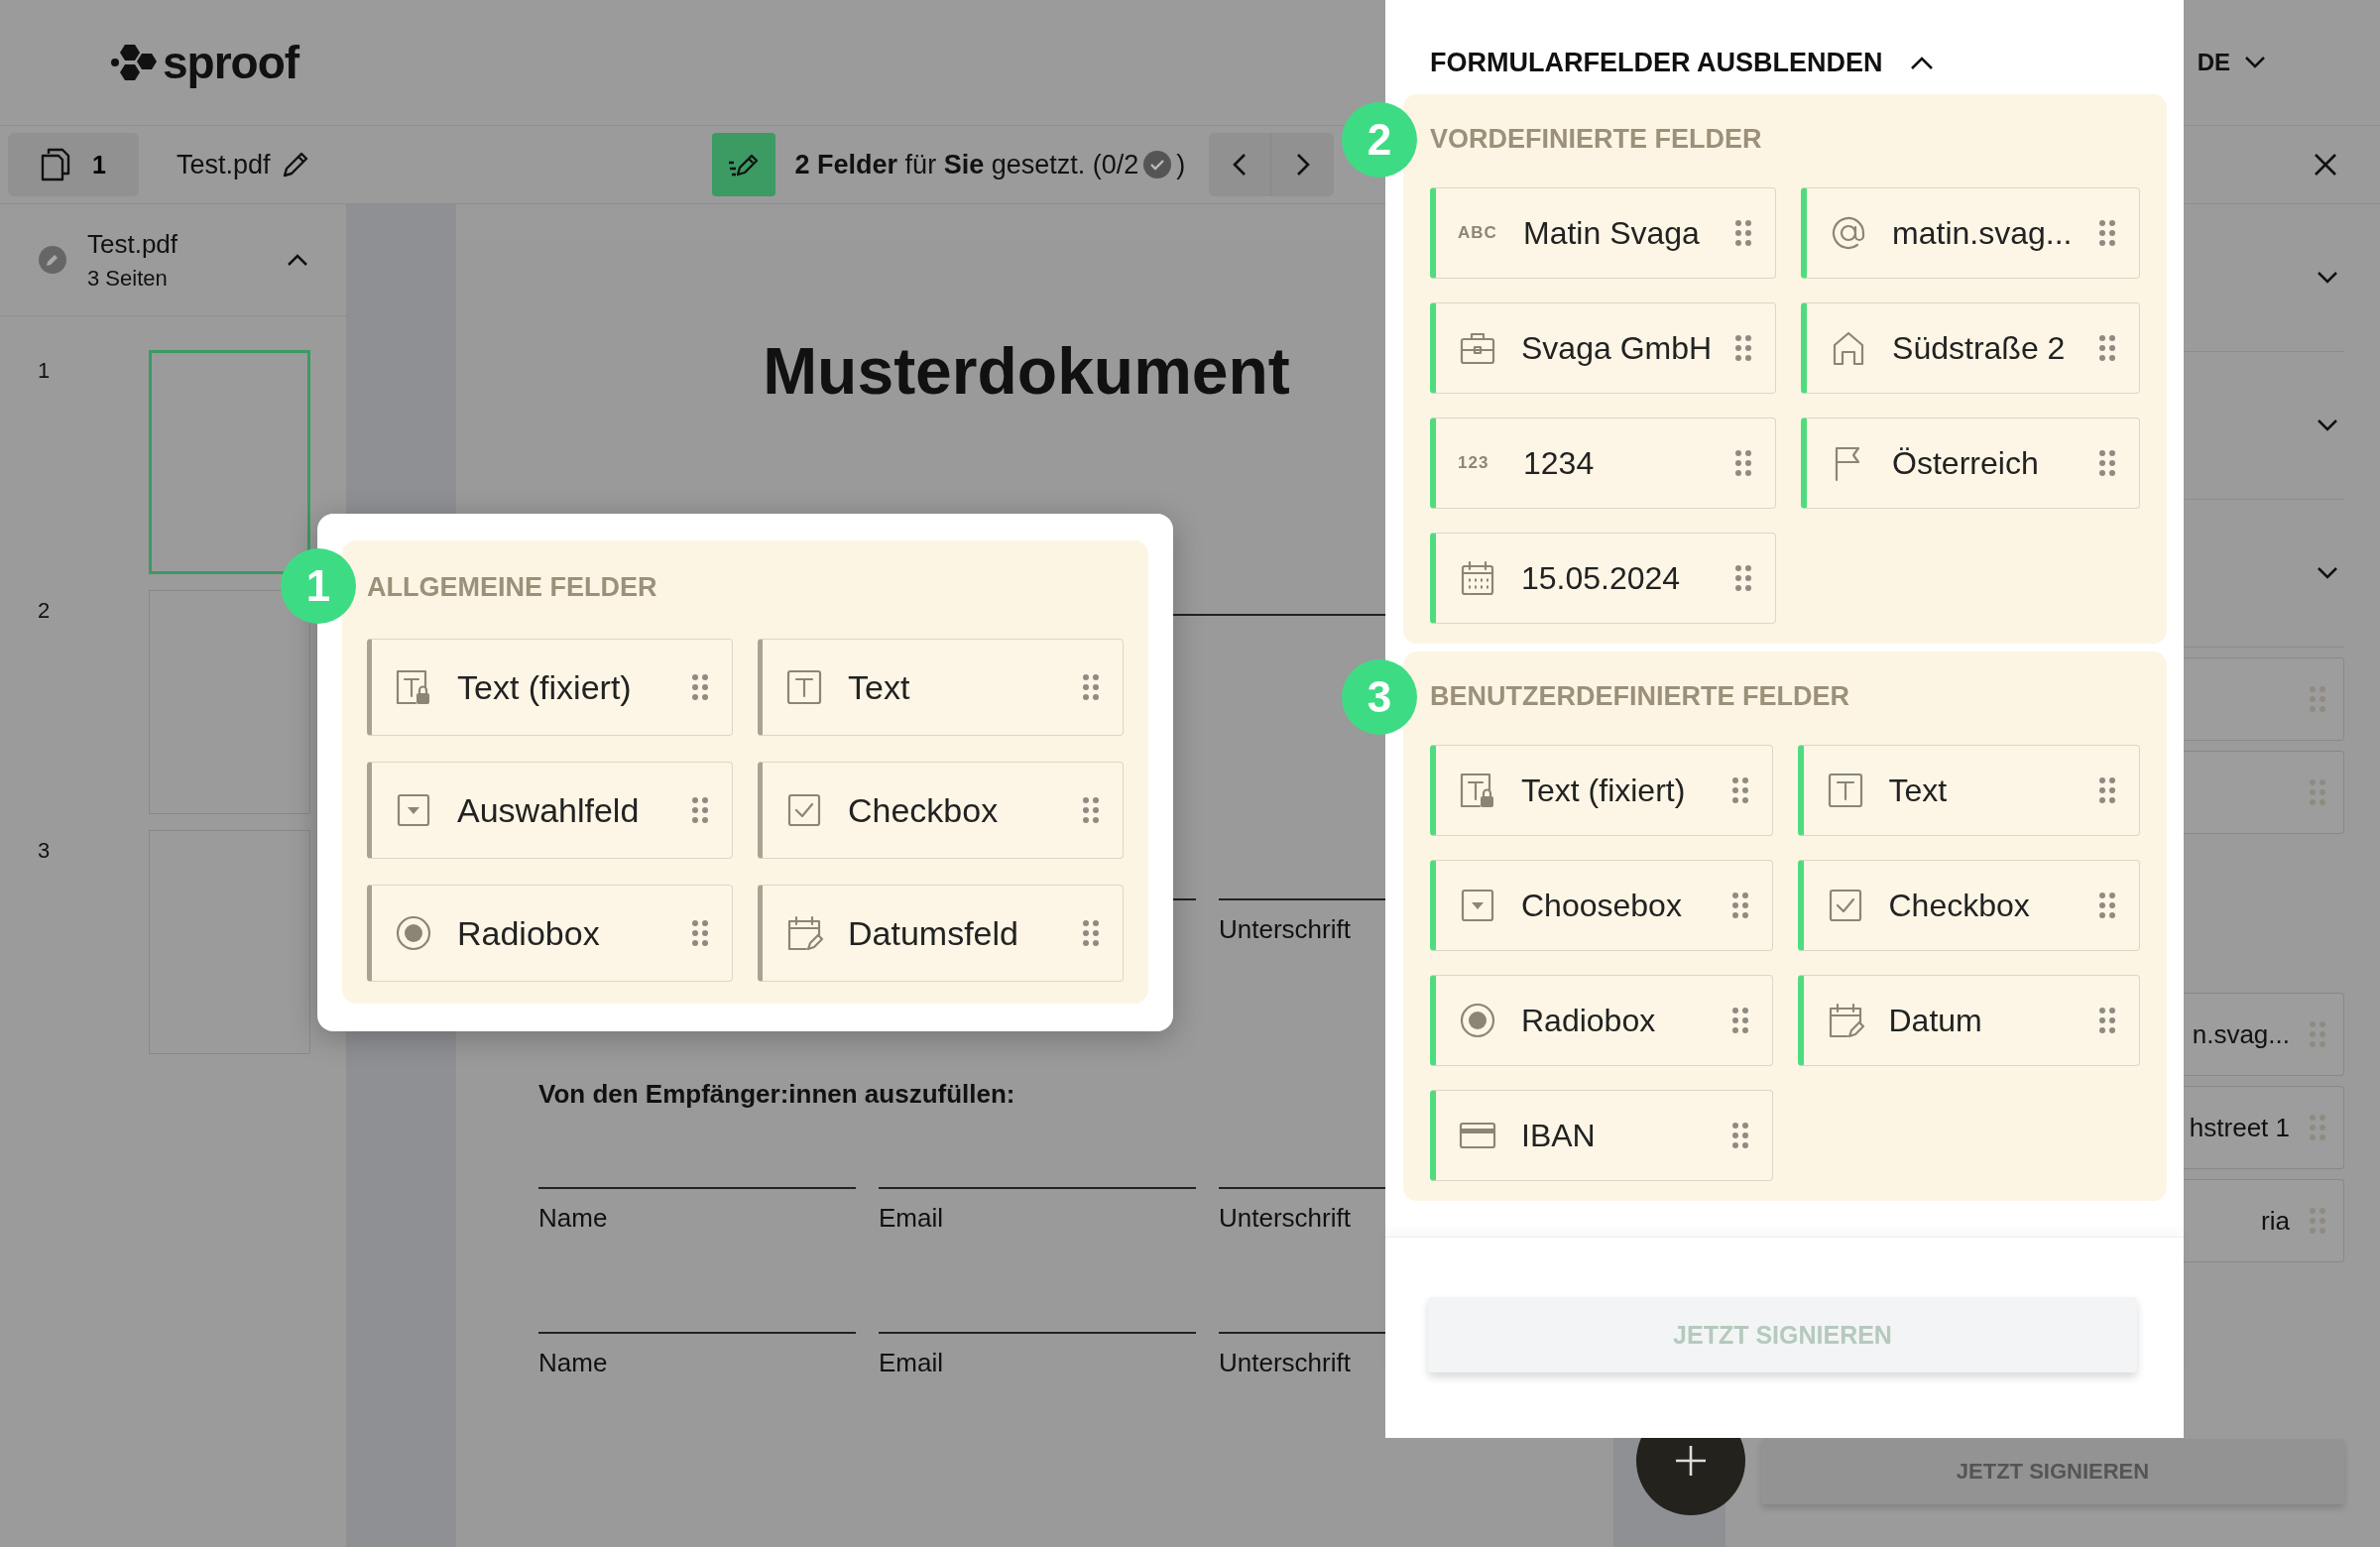 The width and height of the screenshot is (2380, 1547). Describe the element at coordinates (776, 1094) in the screenshot. I see `section-heading: Von den Empfänger:innen auszufüllen:` at that location.